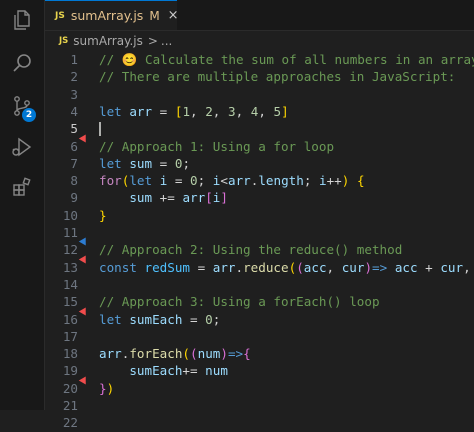 Image resolution: width=474 pixels, height=432 pixels. What do you see at coordinates (232, 181) in the screenshot?
I see `line-text: for(let i = 0; i<arr.length; i++) {` at bounding box center [232, 181].